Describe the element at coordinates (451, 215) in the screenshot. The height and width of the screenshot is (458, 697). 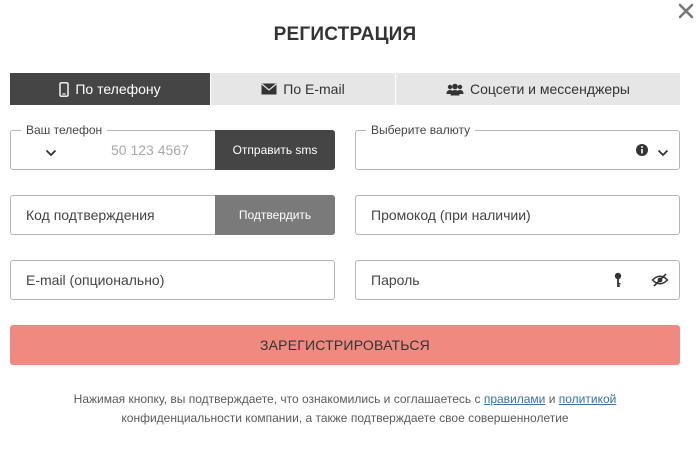
I see `promo-code-placeholder: Промокод (при наличии)` at that location.